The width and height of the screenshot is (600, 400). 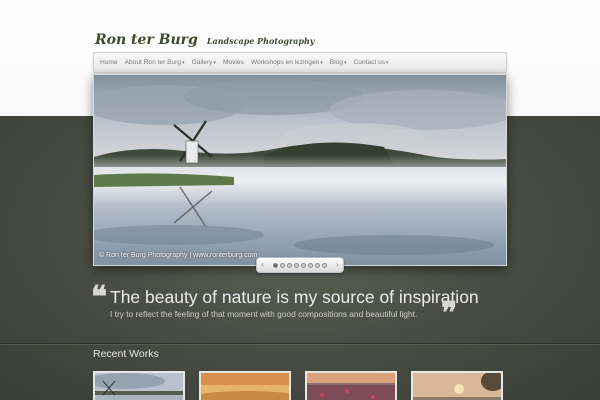 I want to click on chevron-left-icon: ‹, so click(x=262, y=265).